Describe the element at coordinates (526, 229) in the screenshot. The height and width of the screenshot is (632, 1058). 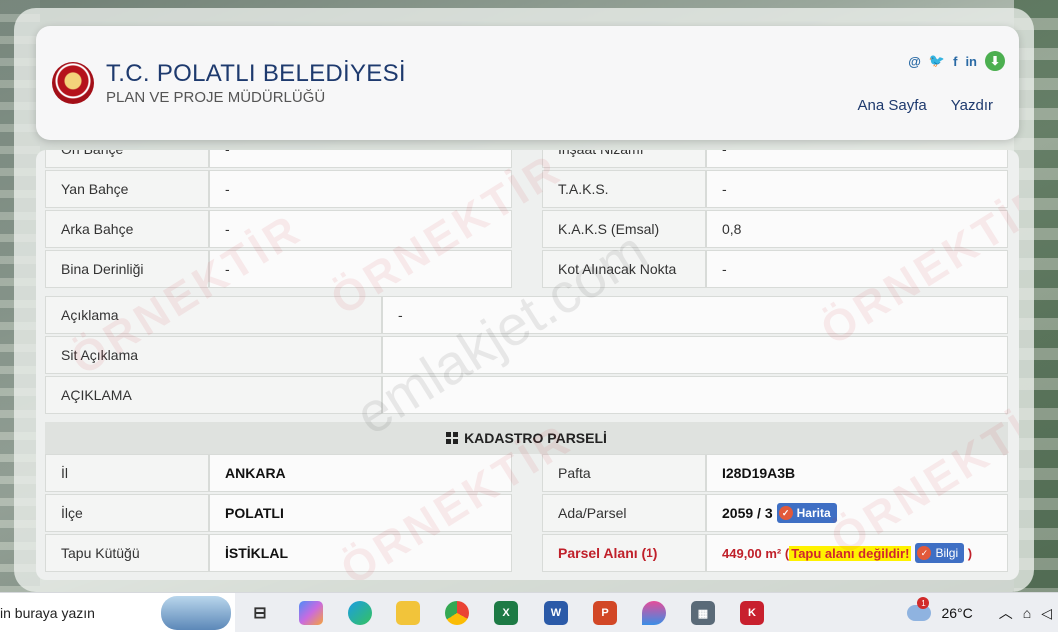
I see `table-row: Arka Bahçe - K.A.K.S (Emsal) 0,8` at that location.